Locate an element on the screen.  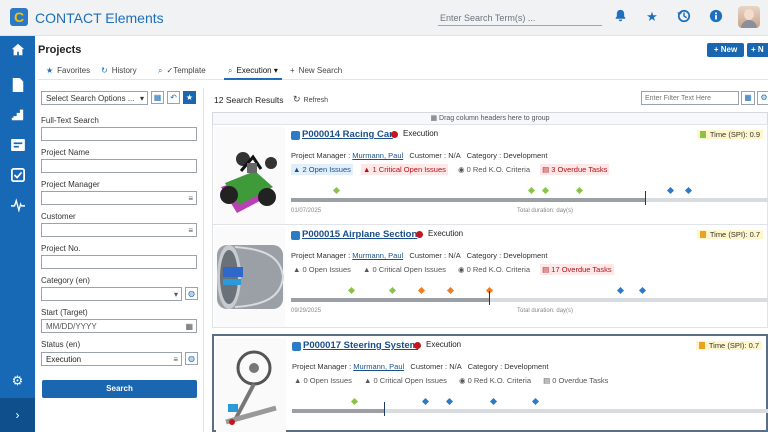
refresh-button: ↻ Refresh is located at coordinates (310, 99).